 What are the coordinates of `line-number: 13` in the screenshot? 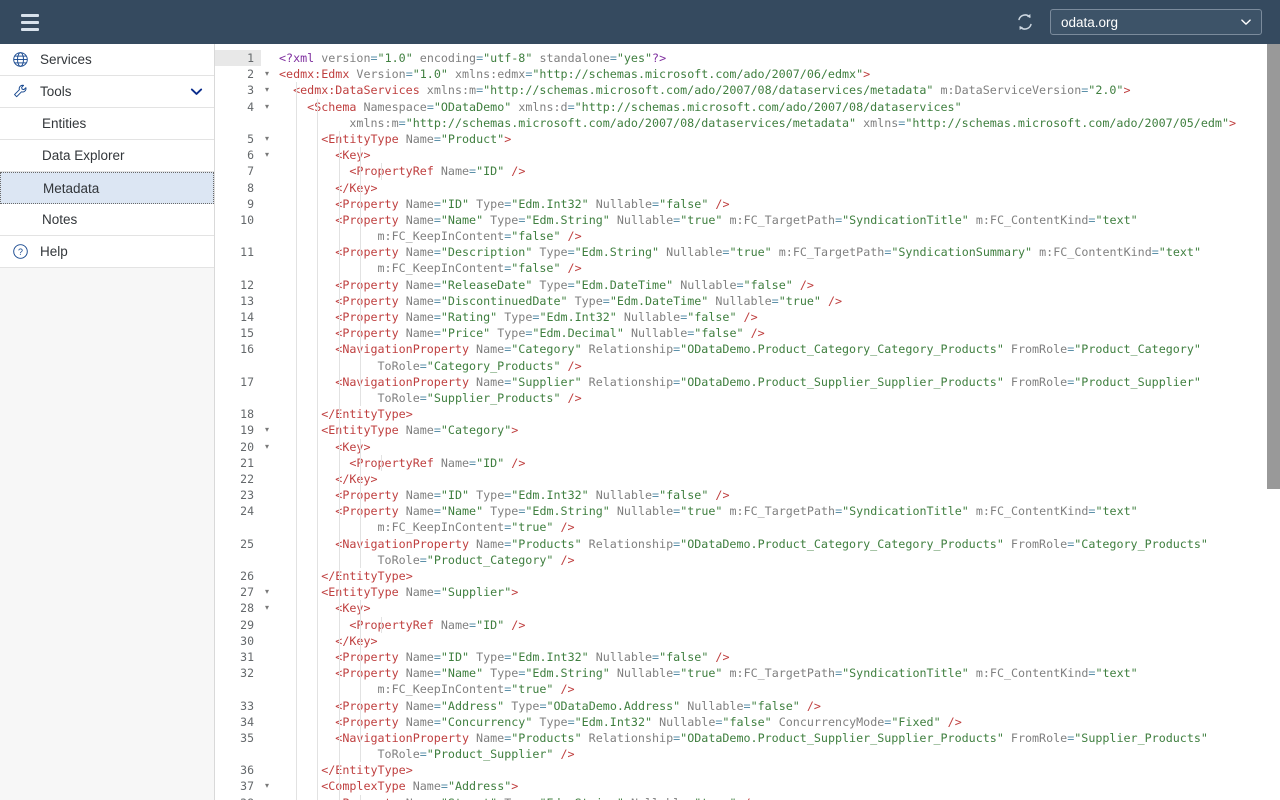 It's located at (247, 300).